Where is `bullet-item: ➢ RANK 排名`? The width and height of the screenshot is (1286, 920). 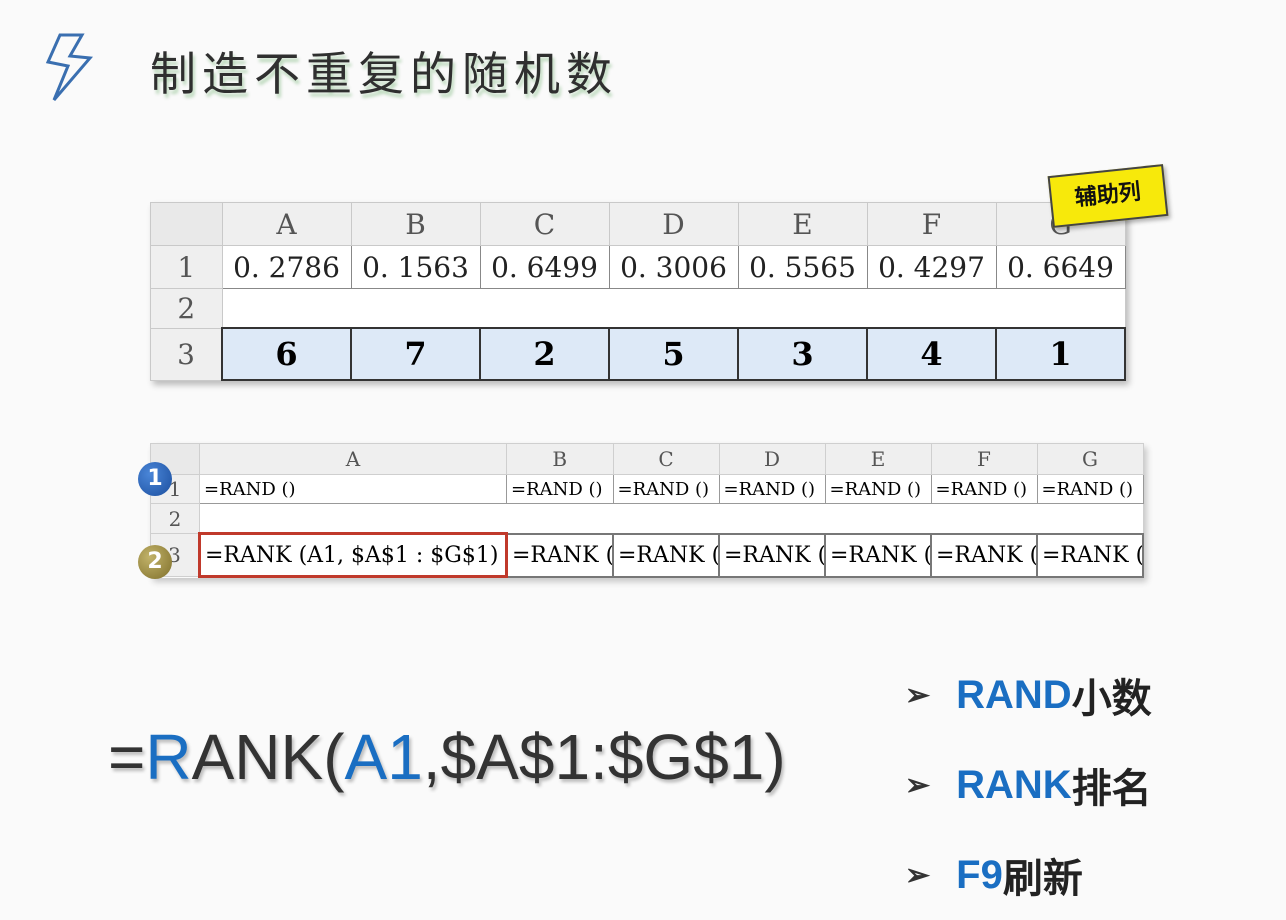 bullet-item: ➢ RANK 排名 is located at coordinates (1028, 785).